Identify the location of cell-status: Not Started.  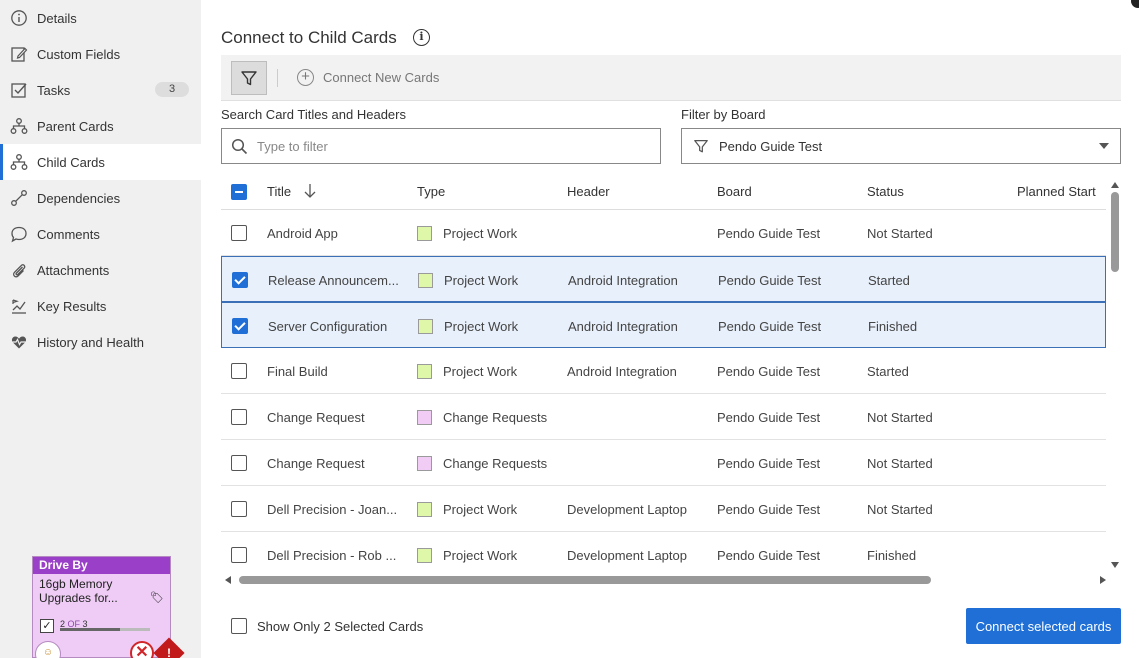
(900, 463).